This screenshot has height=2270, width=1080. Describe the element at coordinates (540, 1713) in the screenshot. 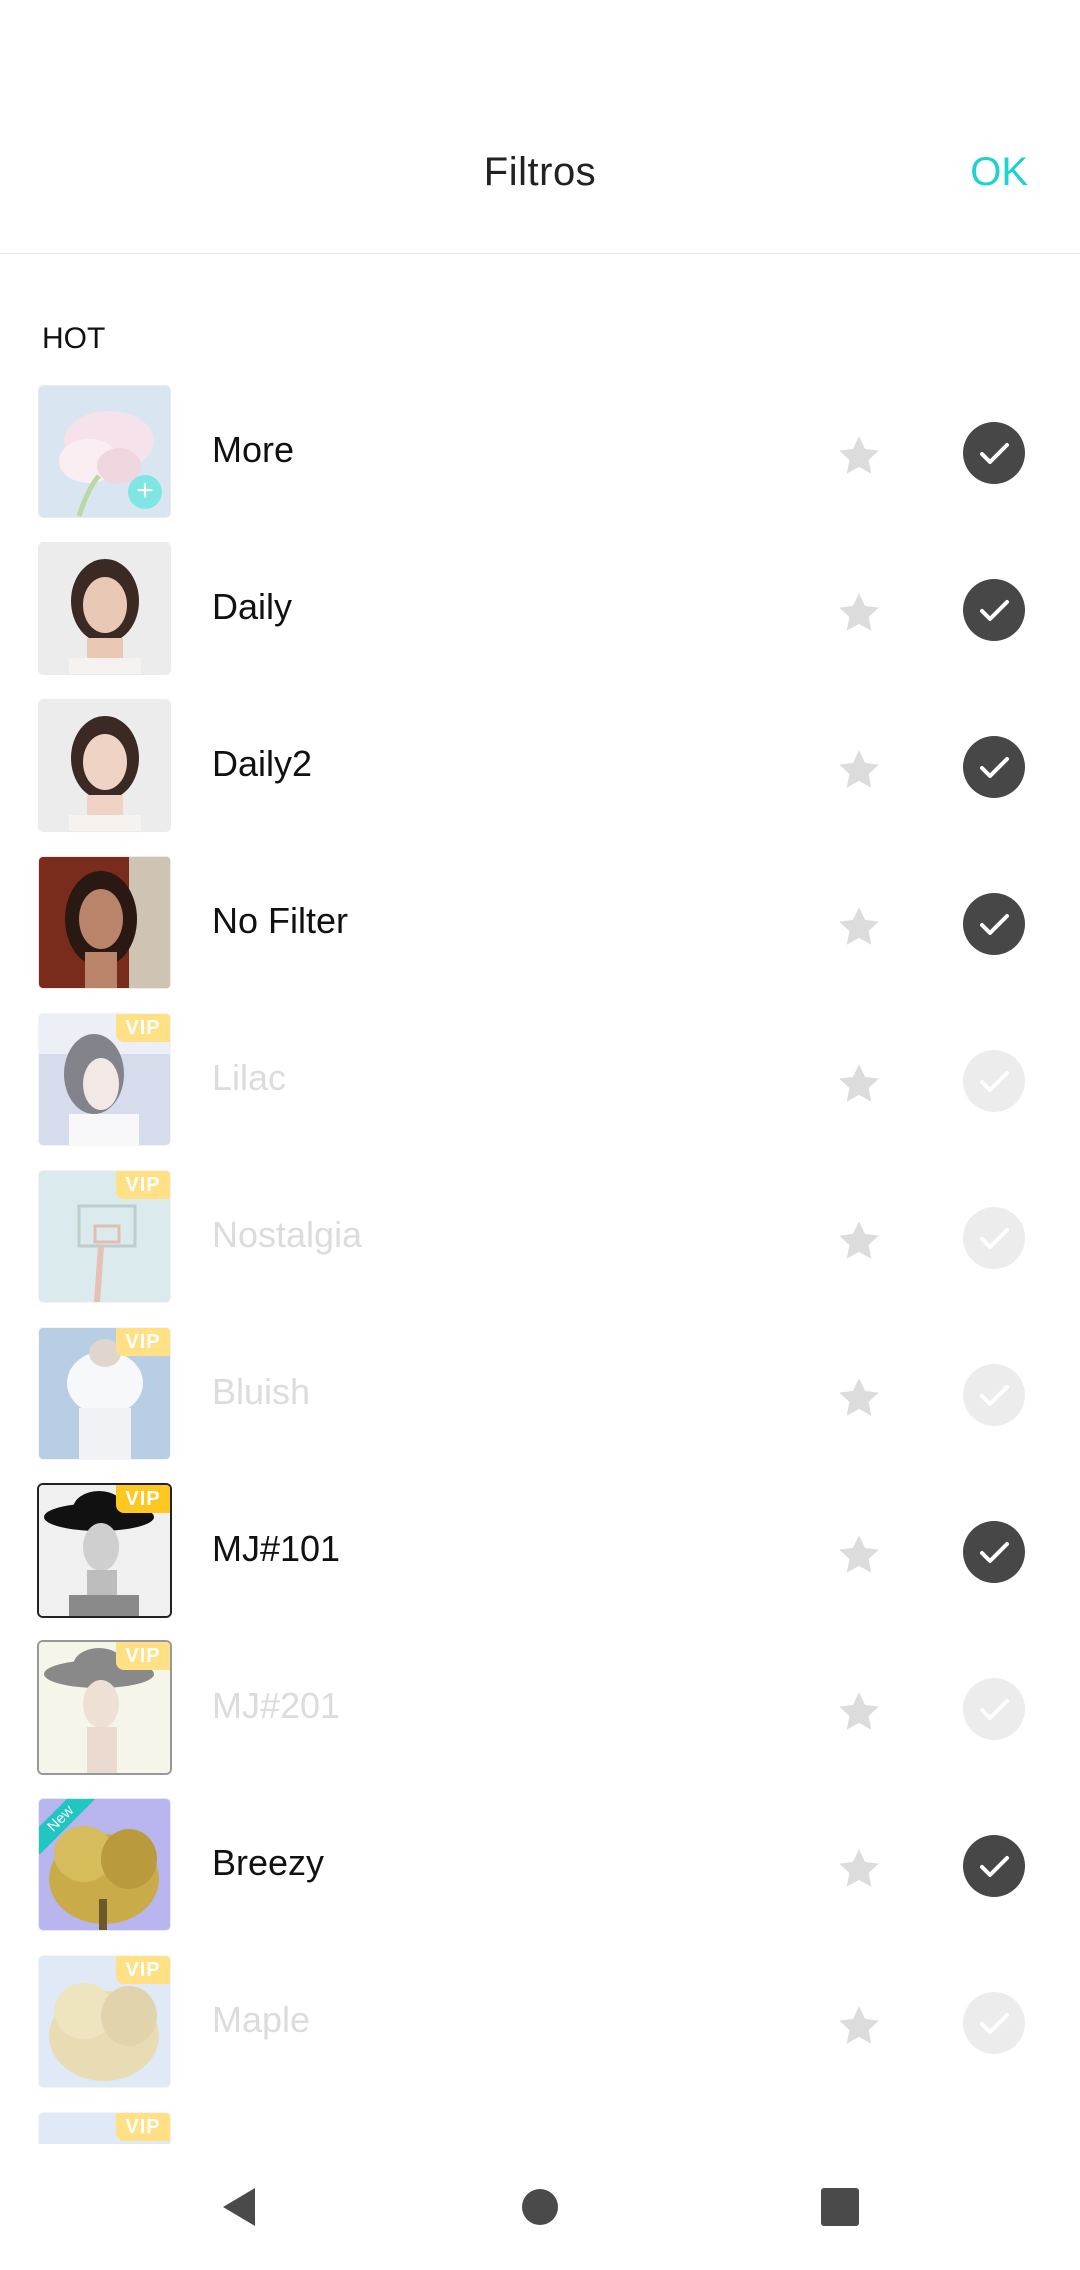

I see `filter-row: VIP MJ#201` at that location.